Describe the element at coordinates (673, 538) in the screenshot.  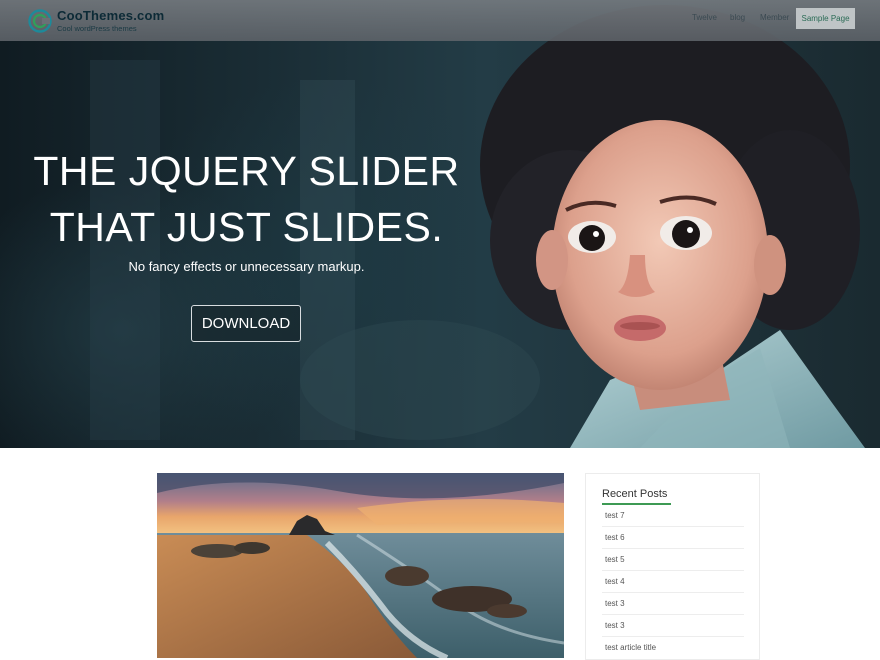
I see `recent-post-link: test 6` at that location.